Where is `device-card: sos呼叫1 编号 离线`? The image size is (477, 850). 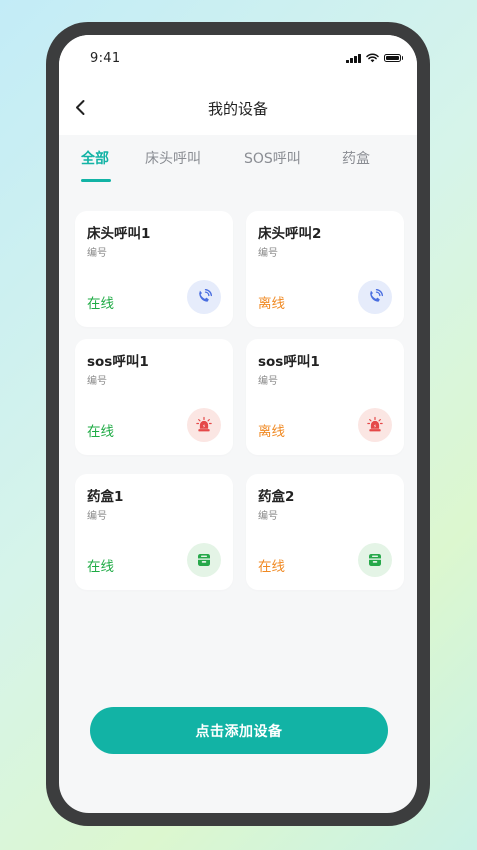
device-card: sos呼叫1 编号 离线 is located at coordinates (325, 397).